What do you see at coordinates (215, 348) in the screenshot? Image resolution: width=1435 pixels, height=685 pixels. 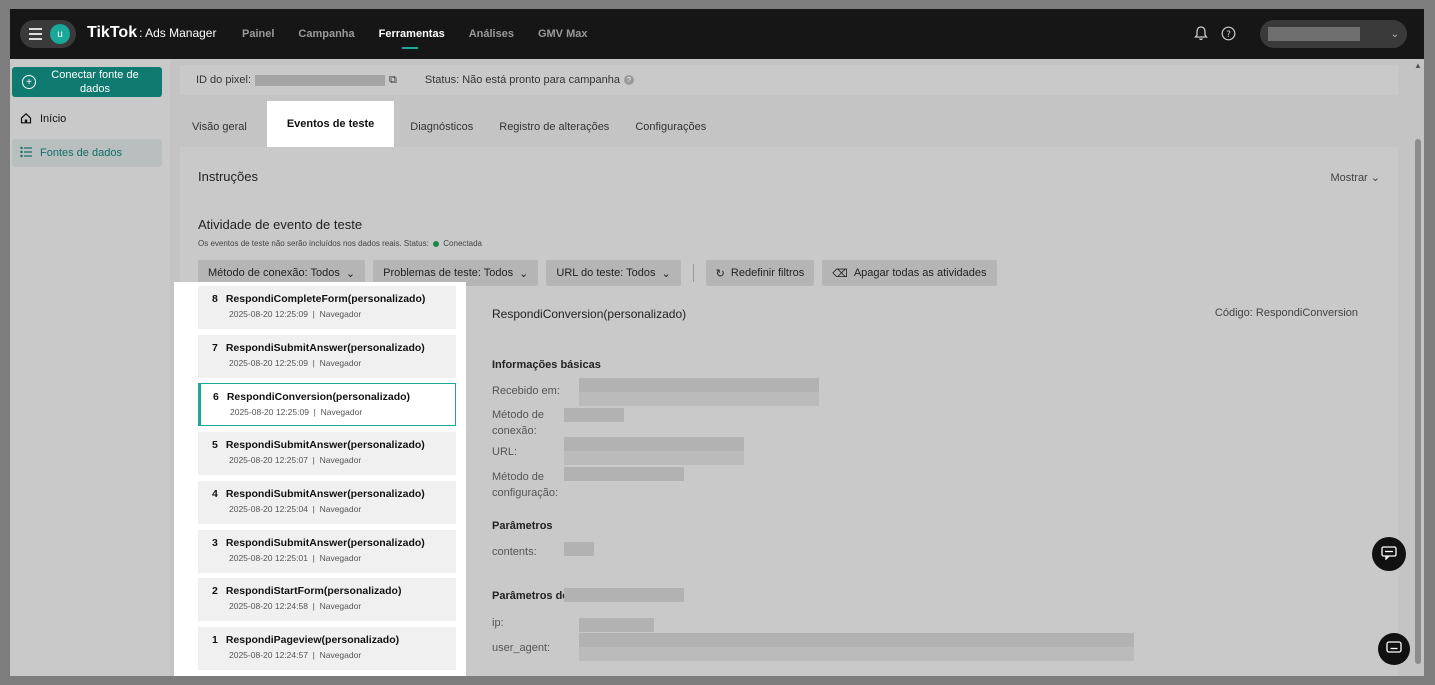 I see `event-number: 7` at bounding box center [215, 348].